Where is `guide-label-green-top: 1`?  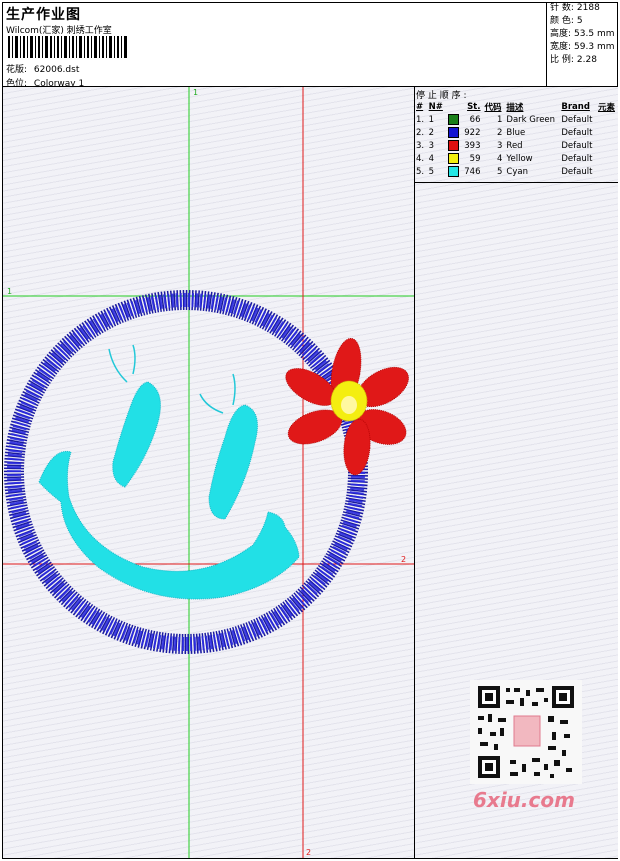 guide-label-green-top: 1 is located at coordinates (195, 92).